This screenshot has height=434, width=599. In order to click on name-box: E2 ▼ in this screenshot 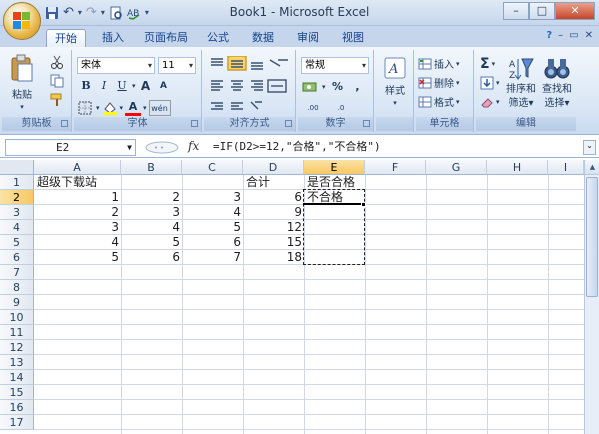, I will do `click(70, 147)`.